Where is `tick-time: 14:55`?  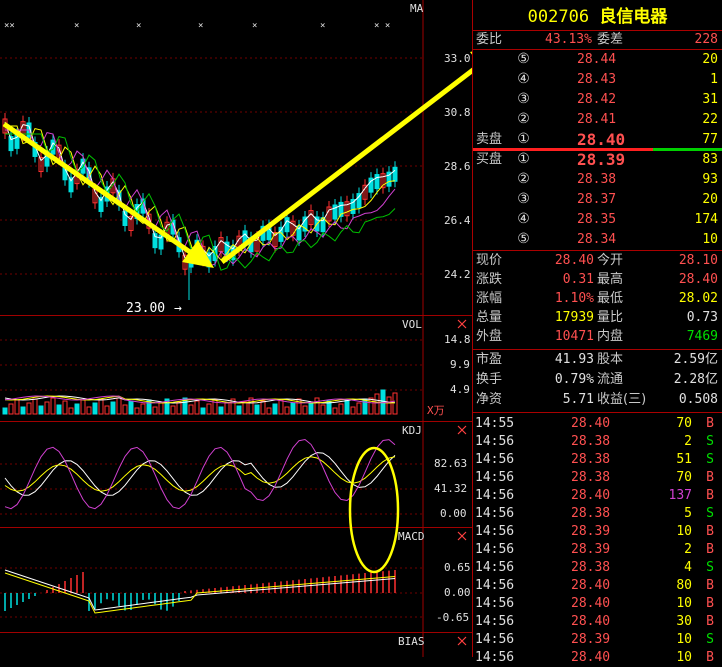
tick-time: 14:55 is located at coordinates (495, 423).